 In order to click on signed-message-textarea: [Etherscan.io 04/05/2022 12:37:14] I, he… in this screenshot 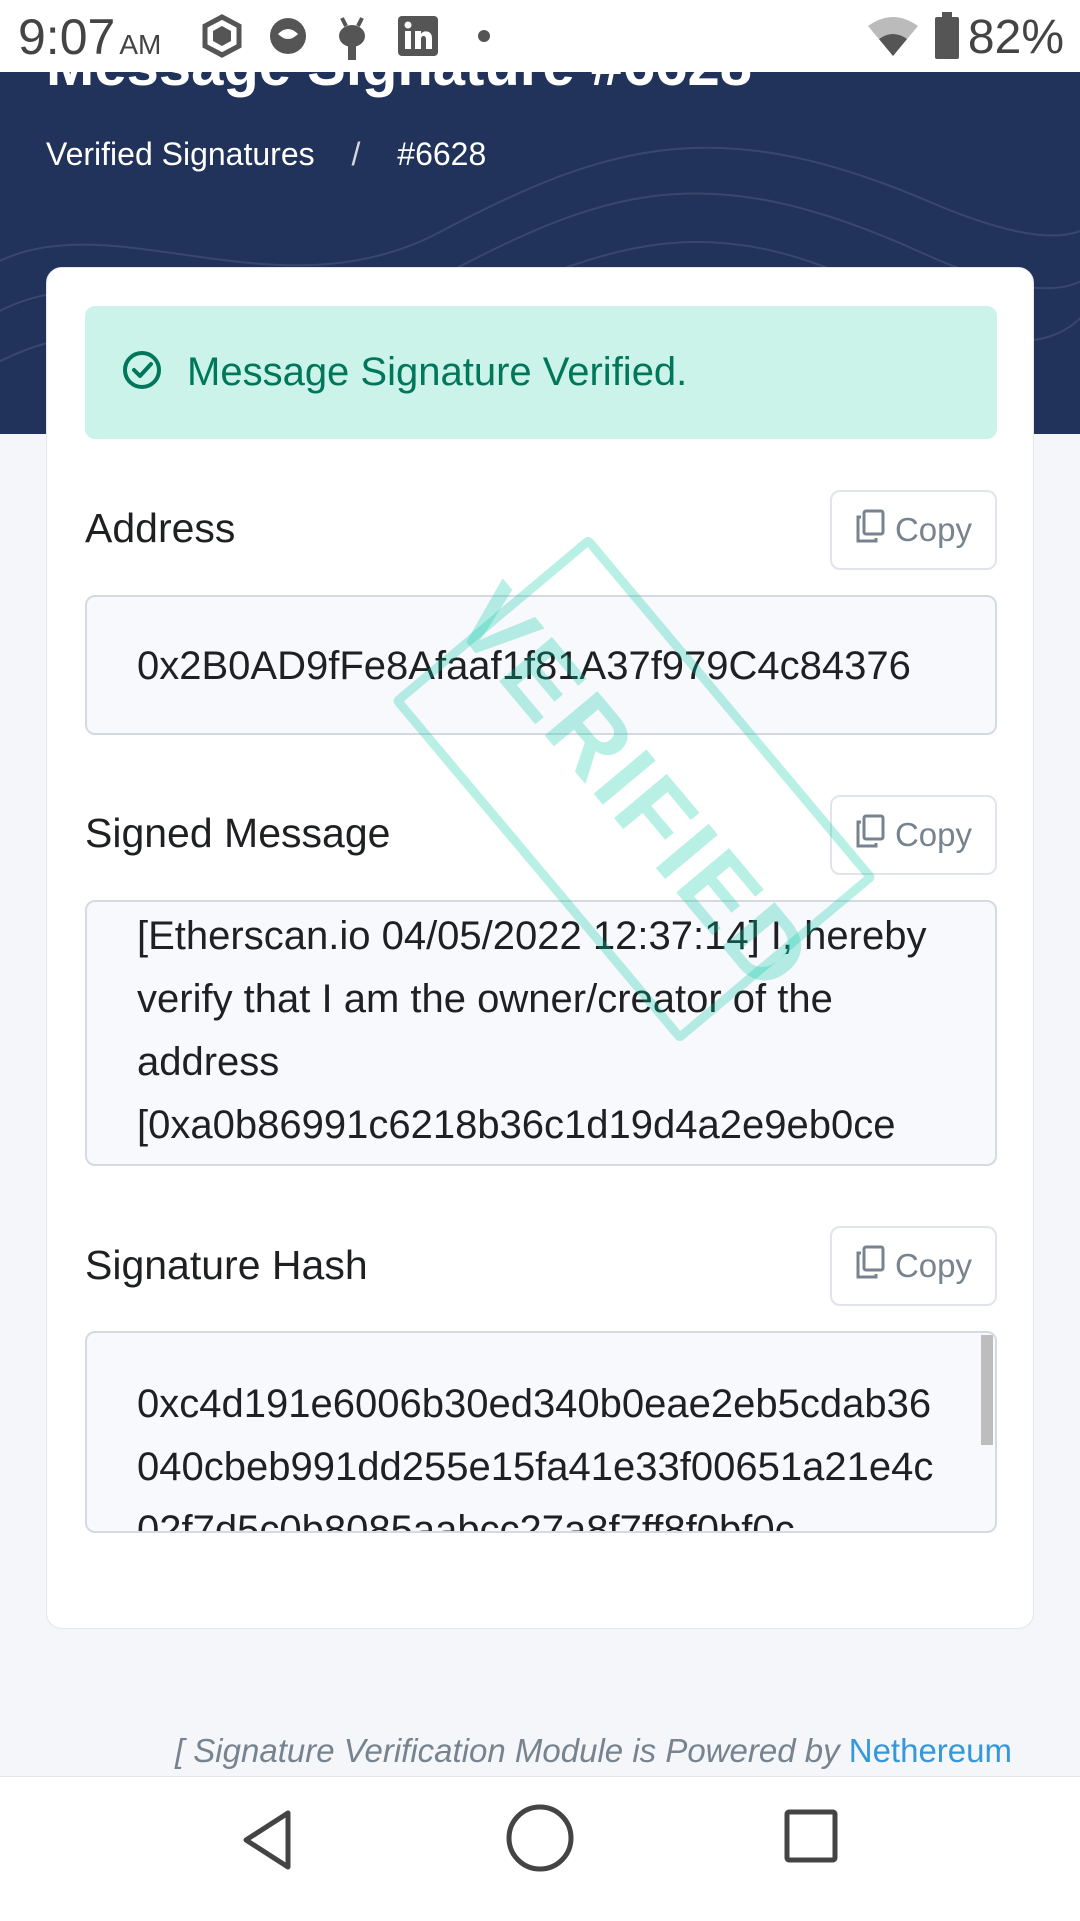, I will do `click(541, 1033)`.